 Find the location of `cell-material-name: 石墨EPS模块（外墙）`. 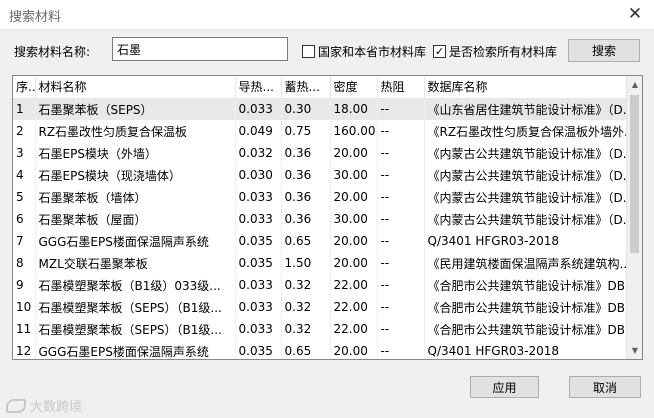

cell-material-name: 石墨EPS模块（外墙） is located at coordinates (135, 153).